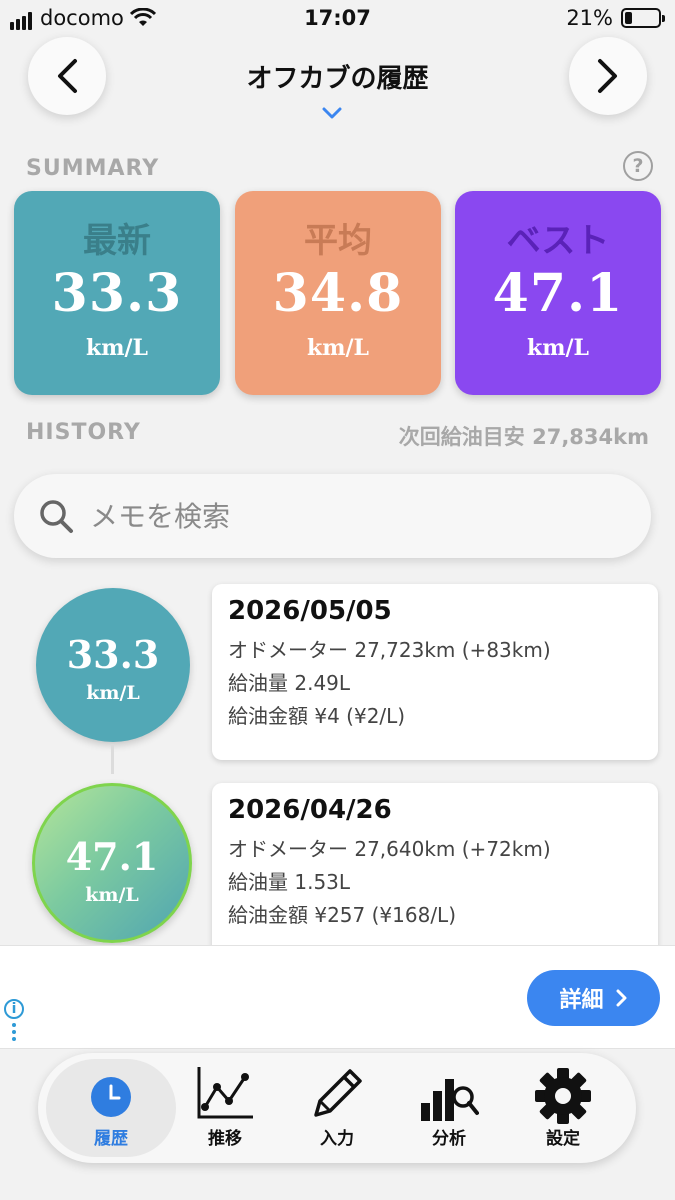 This screenshot has height=1200, width=675. I want to click on ad-details-label: 詳細, so click(581, 1000).